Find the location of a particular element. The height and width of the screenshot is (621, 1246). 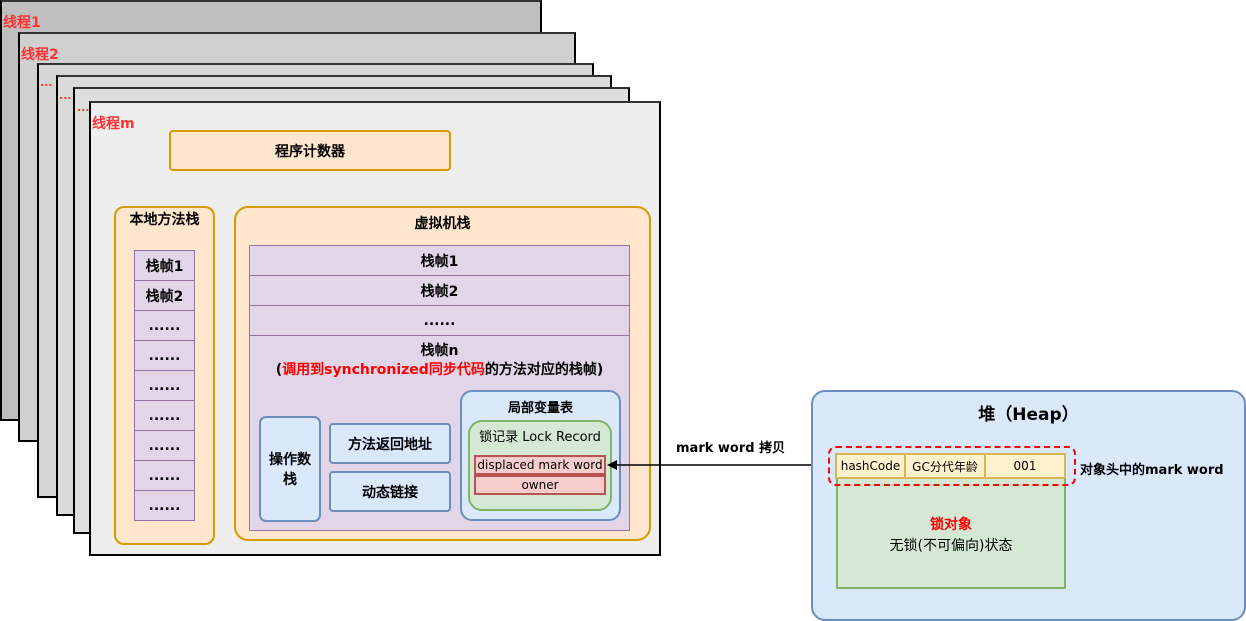

mark-word-label: 对象头中的mark word is located at coordinates (1152, 470).